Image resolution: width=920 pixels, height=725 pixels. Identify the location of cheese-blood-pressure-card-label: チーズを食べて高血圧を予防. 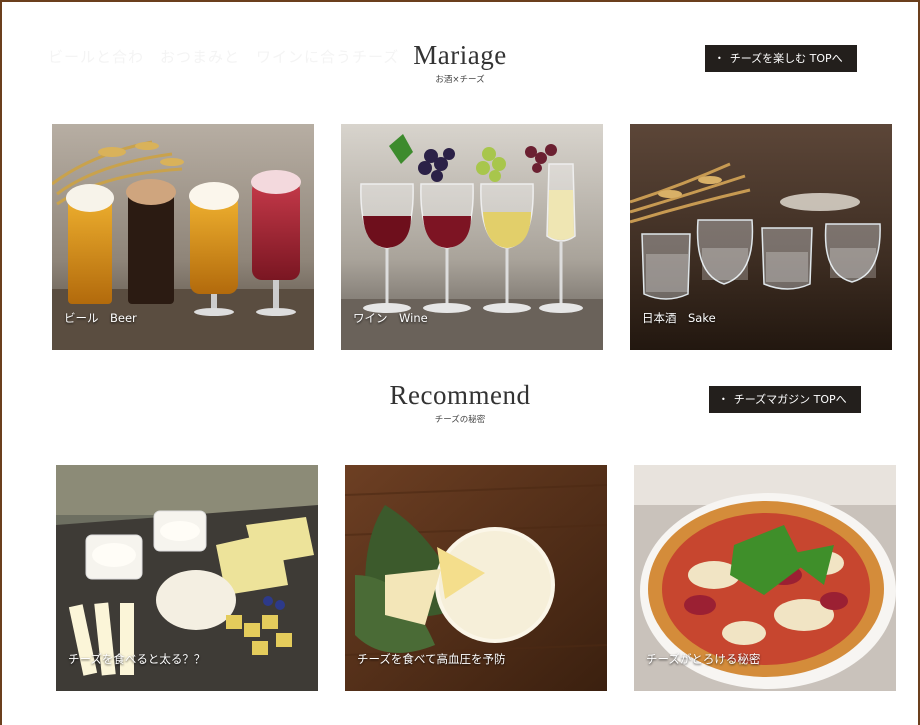
(431, 659).